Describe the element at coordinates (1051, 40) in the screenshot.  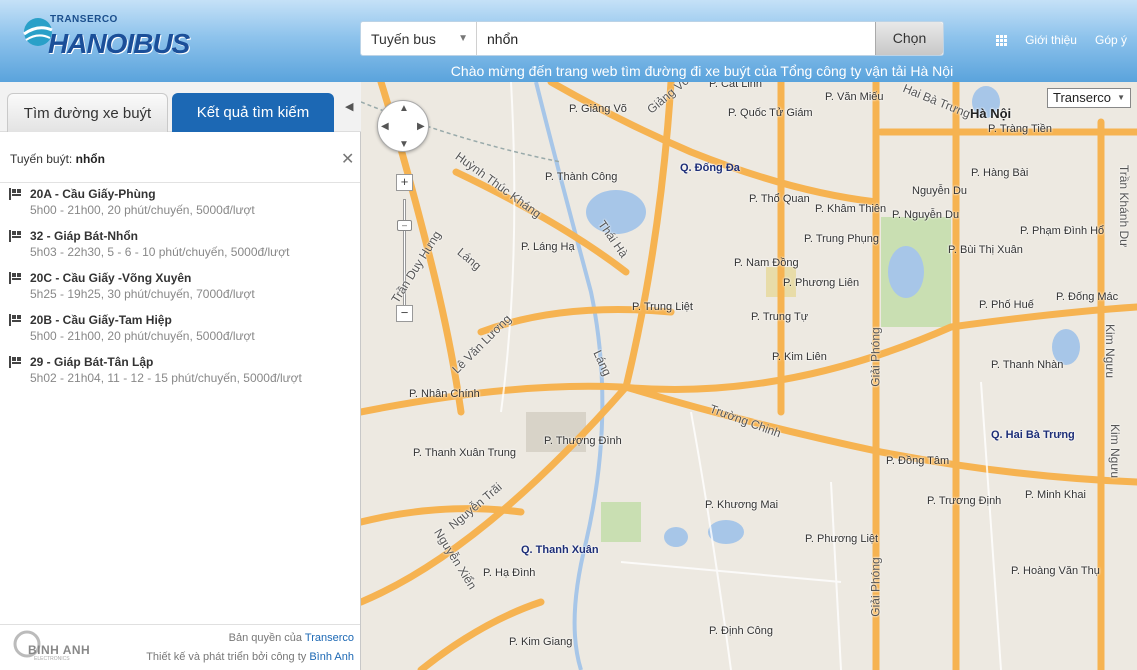
I see `nav-about-link: Giới thiệu` at that location.